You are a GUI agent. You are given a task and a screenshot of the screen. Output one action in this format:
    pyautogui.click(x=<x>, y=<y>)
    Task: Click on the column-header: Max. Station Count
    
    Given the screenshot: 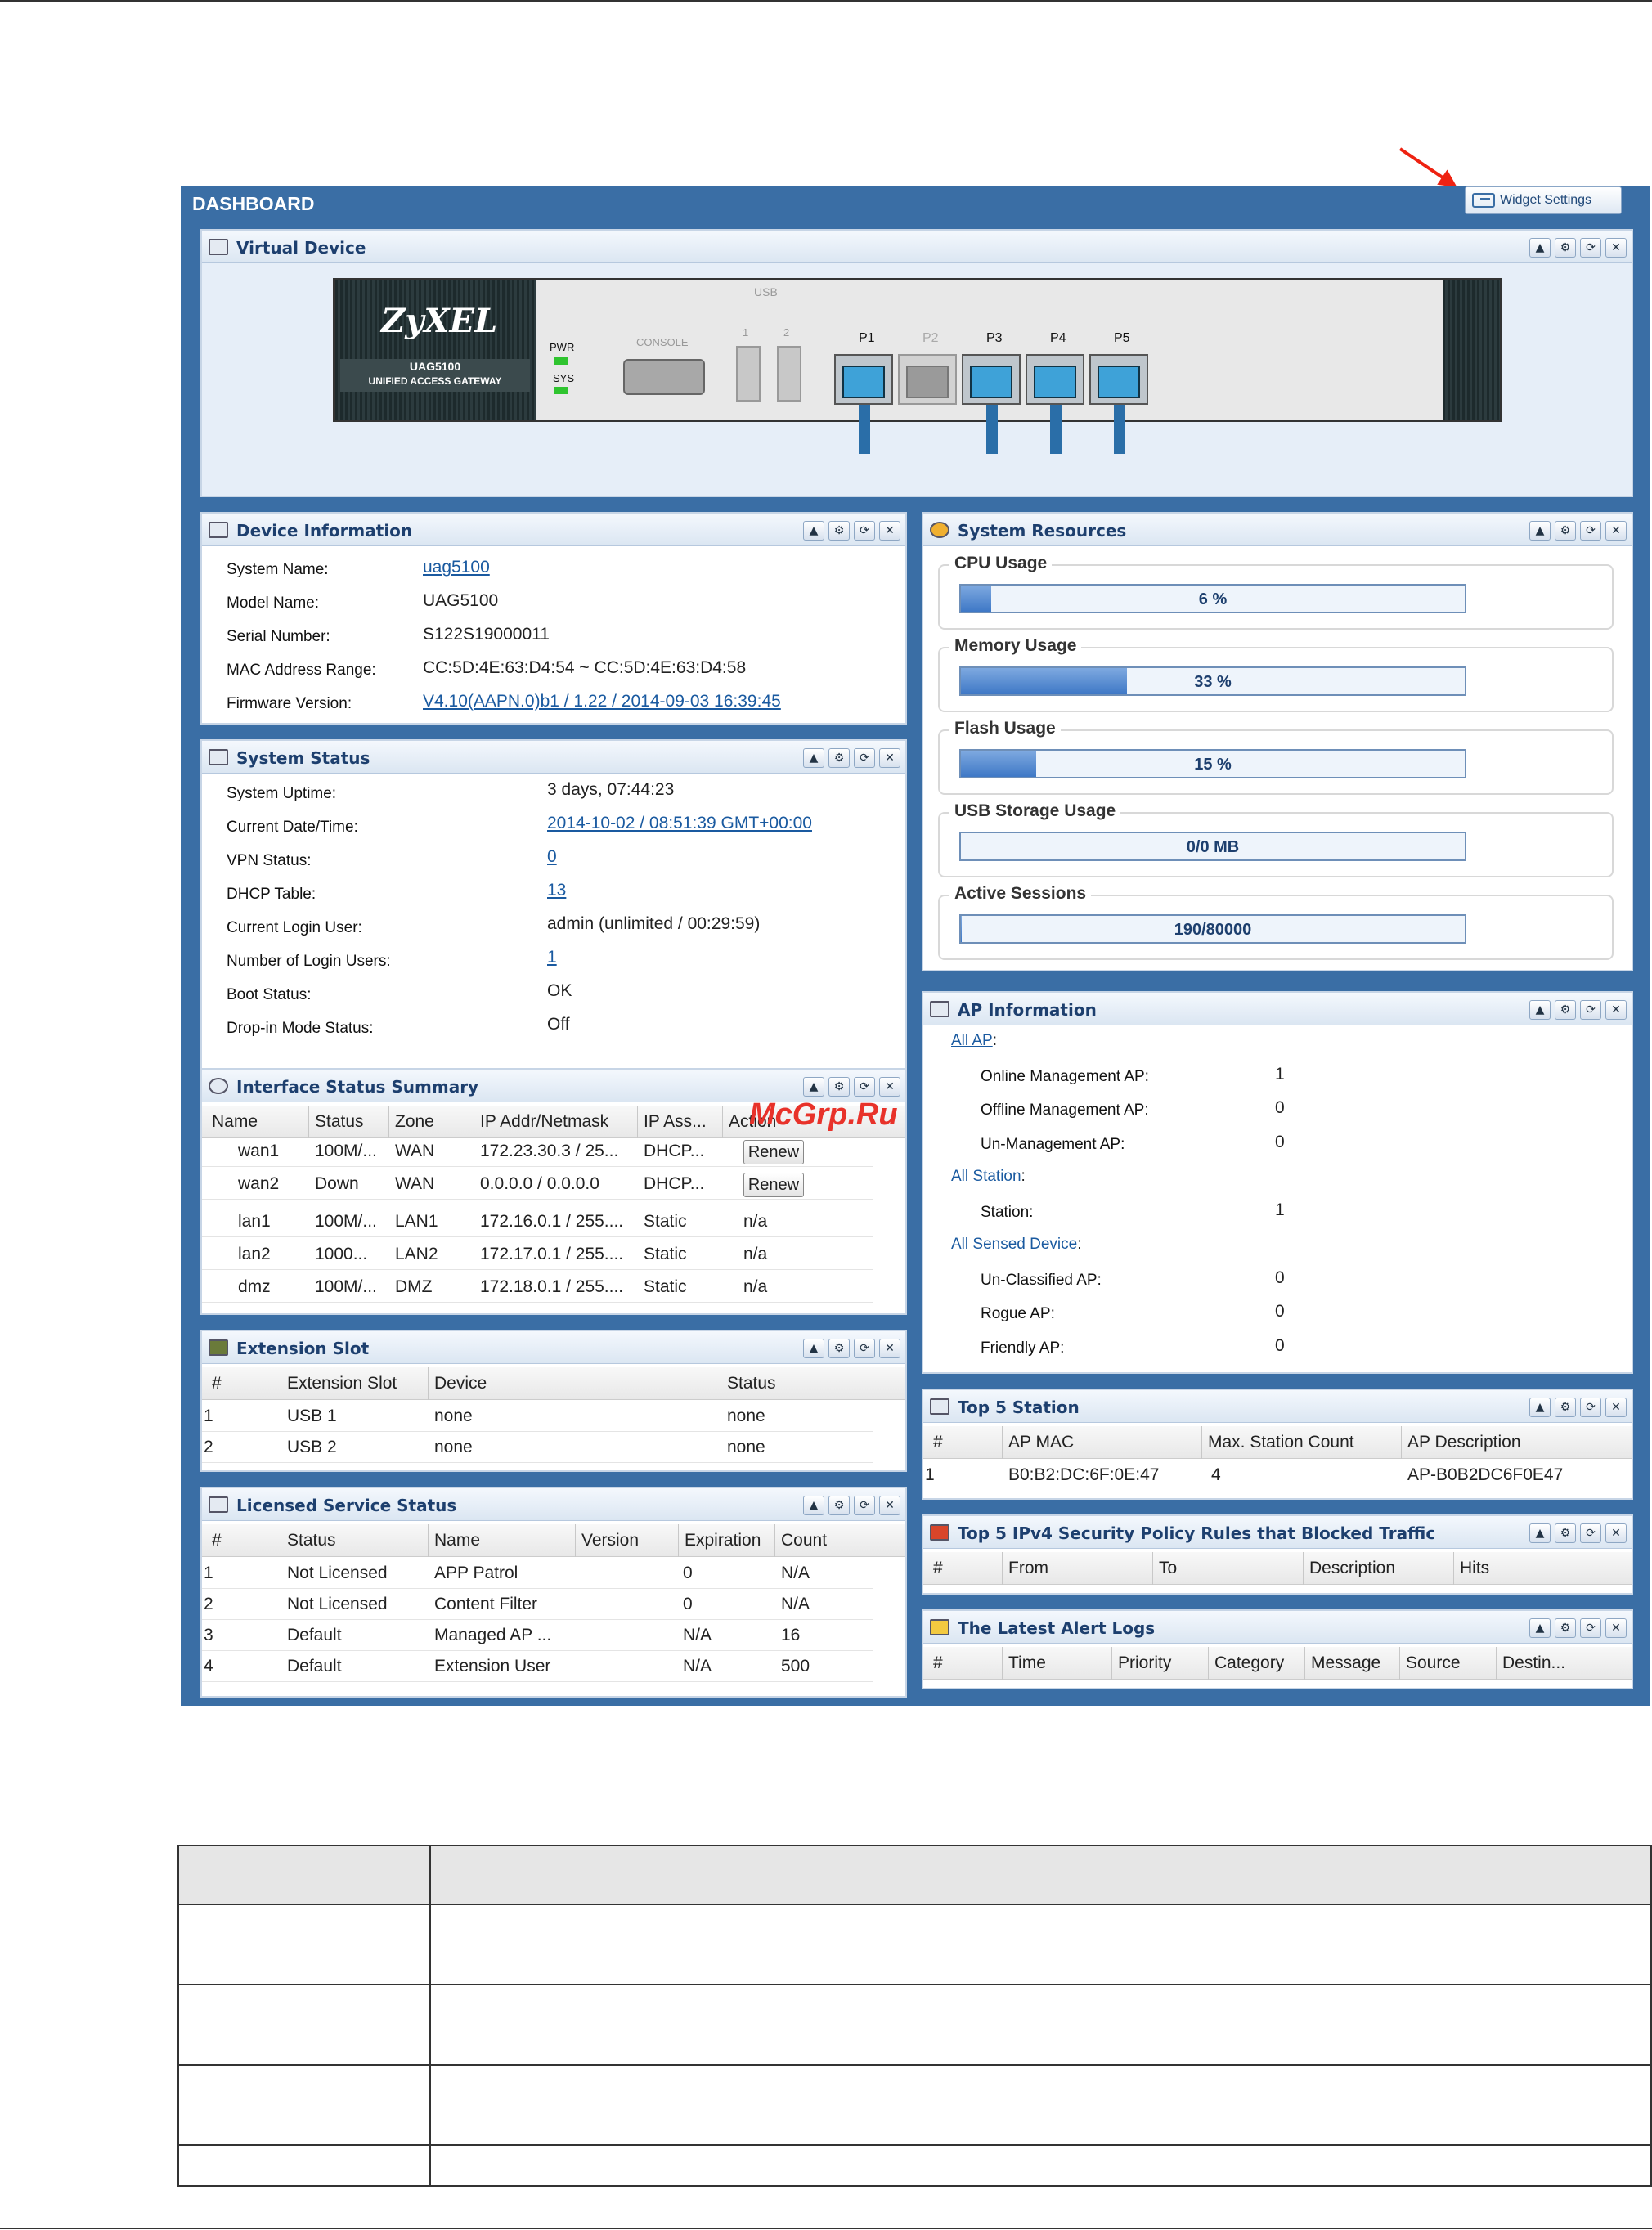 What is the action you would take?
    pyautogui.click(x=1281, y=1442)
    